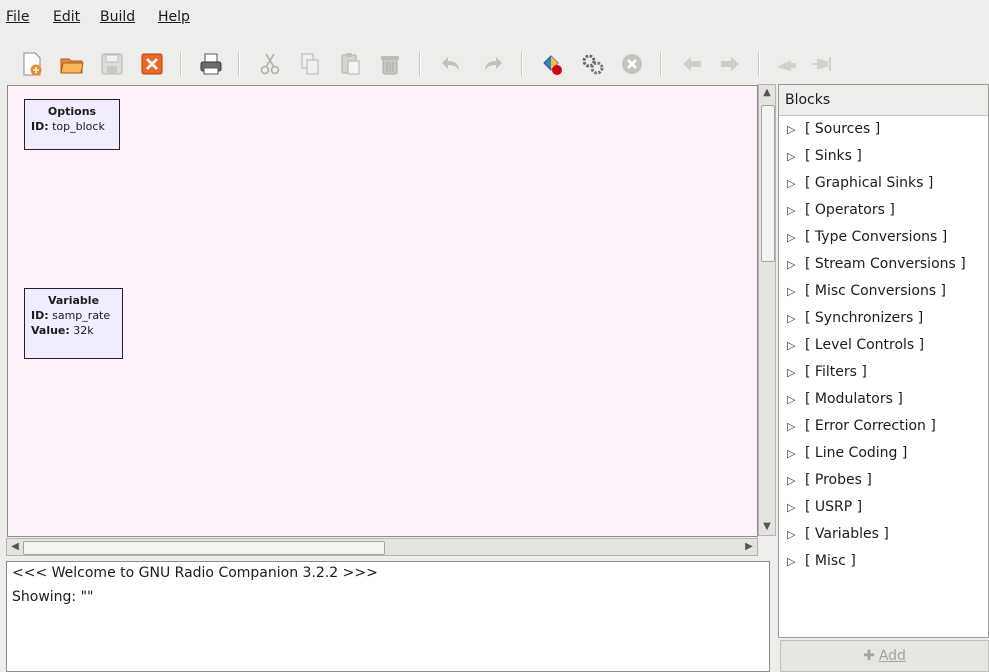 The height and width of the screenshot is (672, 989). I want to click on blocks-category: ▷[ Type Conversions ], so click(883, 237).